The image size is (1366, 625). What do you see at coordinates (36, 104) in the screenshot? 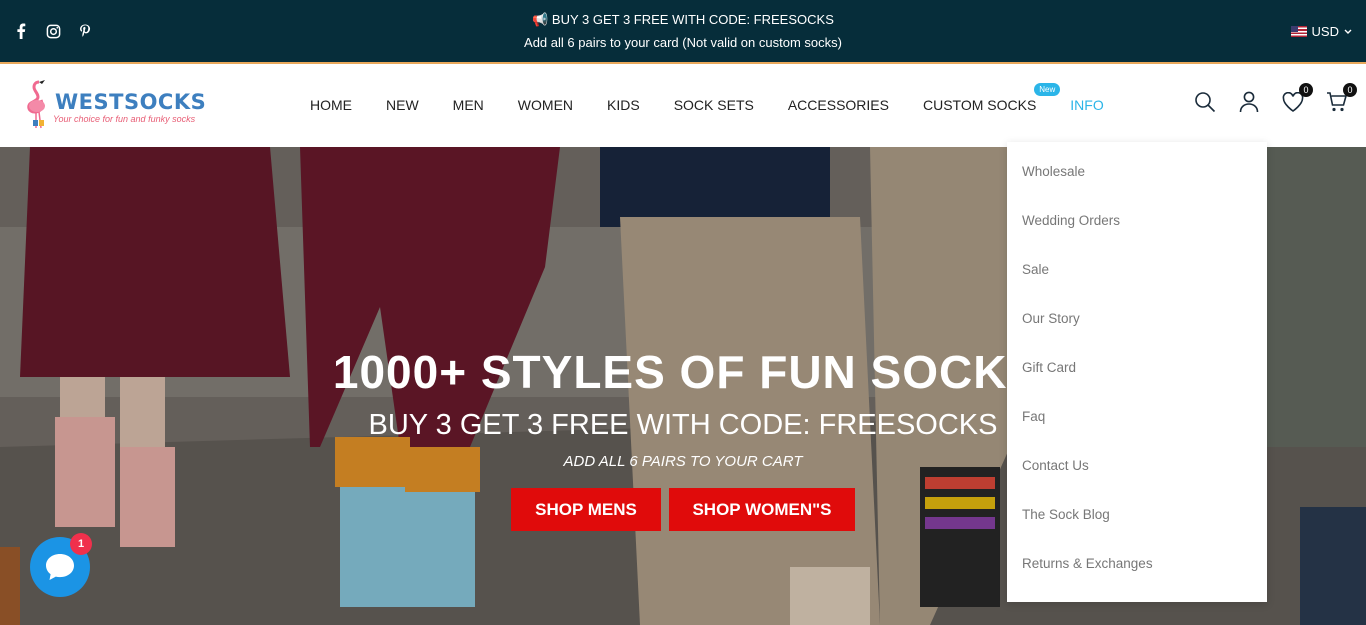
I see `flamingo-logo-icon` at bounding box center [36, 104].